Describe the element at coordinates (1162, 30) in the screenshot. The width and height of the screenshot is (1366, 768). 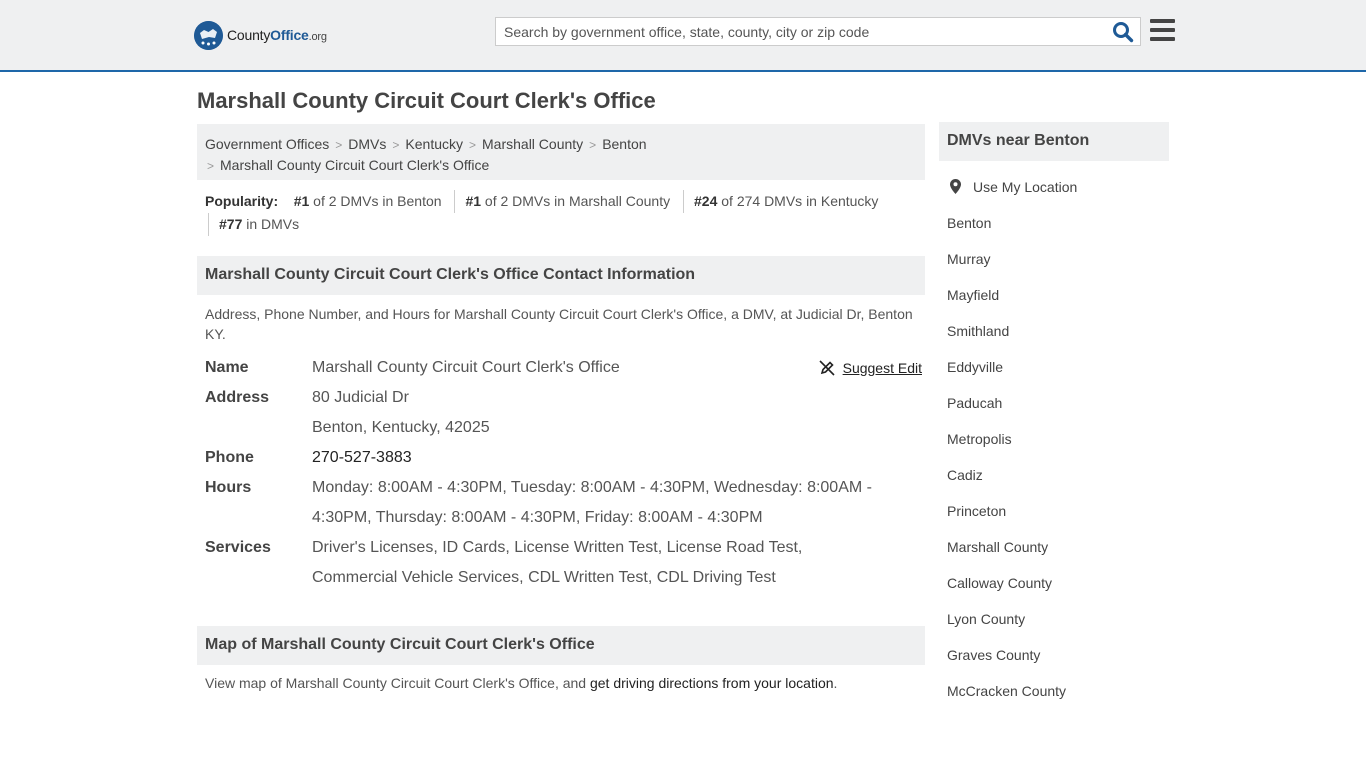
I see `hamburger-menu-icon` at that location.